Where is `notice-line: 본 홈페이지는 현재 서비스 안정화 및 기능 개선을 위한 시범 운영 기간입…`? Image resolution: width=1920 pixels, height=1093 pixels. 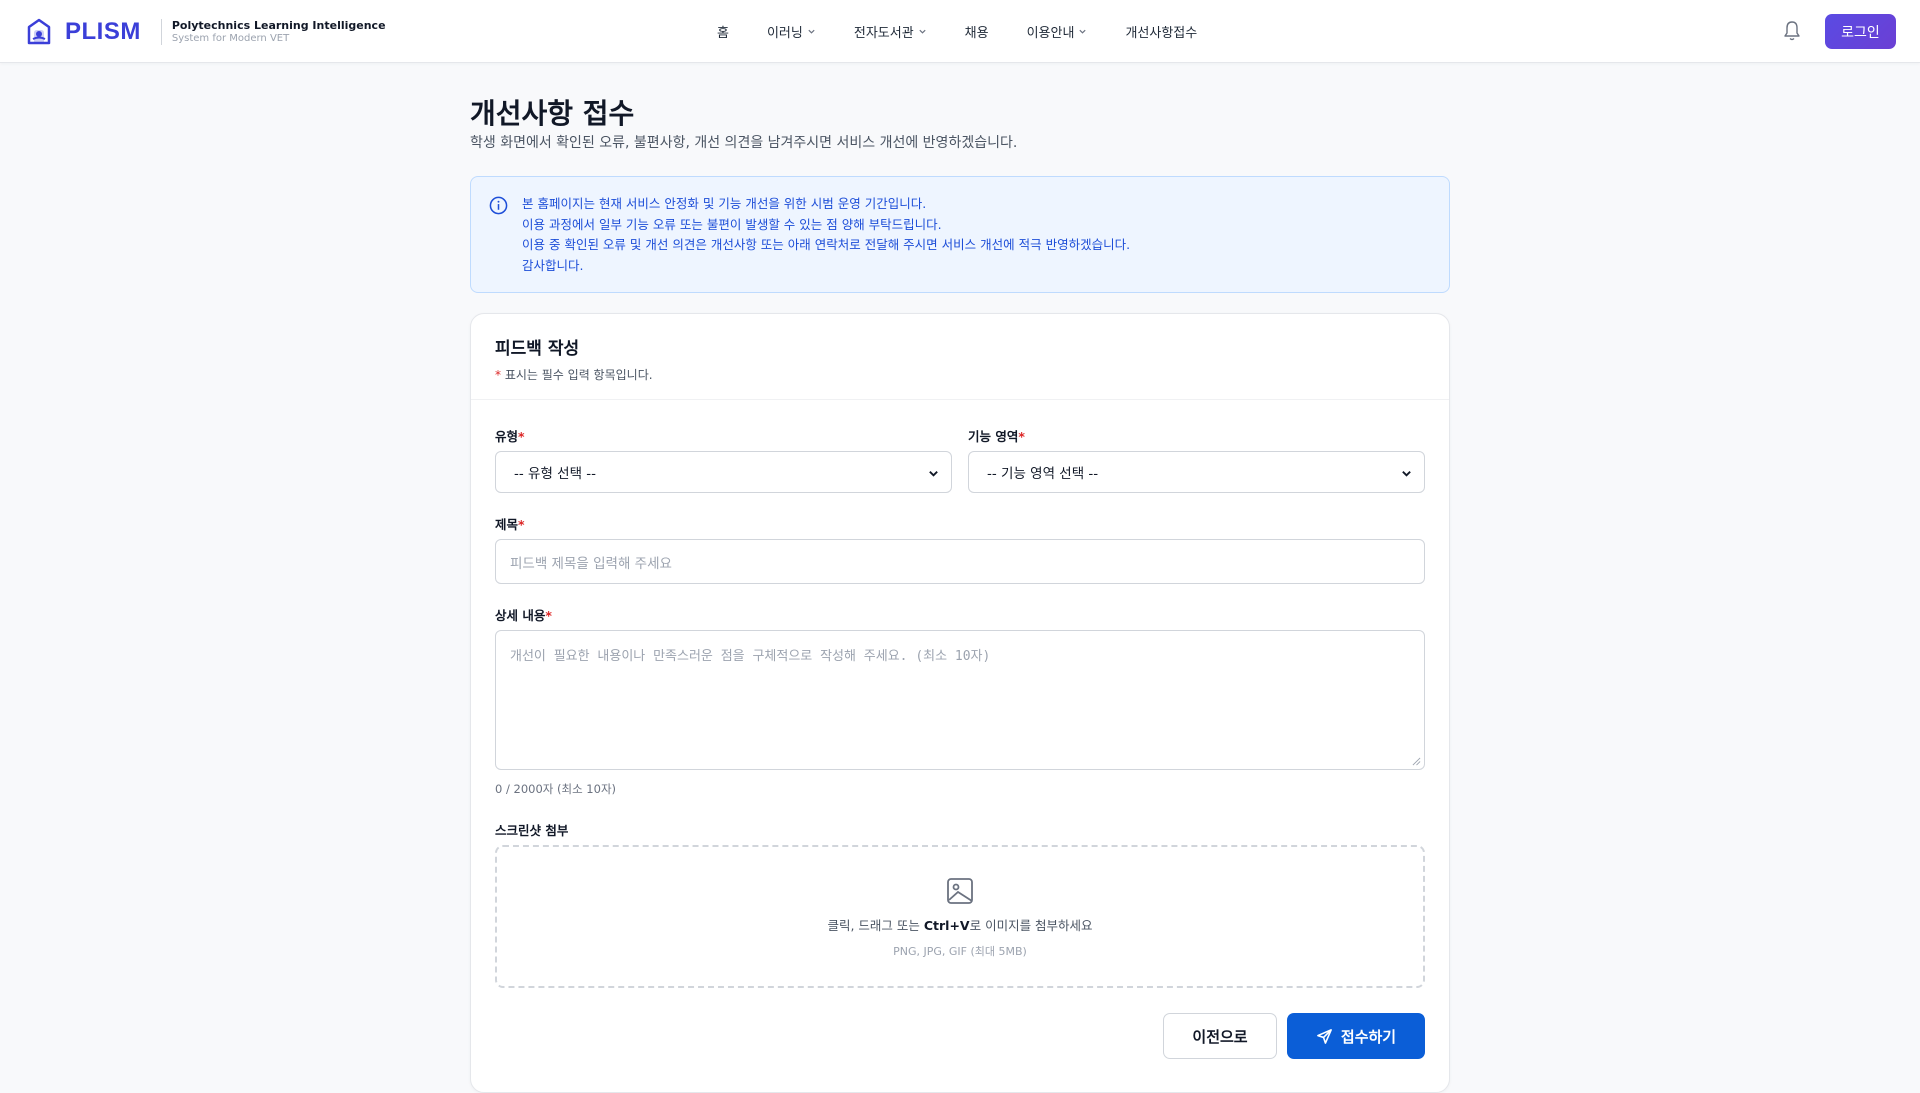
notice-line: 본 홈페이지는 현재 서비스 안정화 및 기능 개선을 위한 시범 운영 기간입… is located at coordinates (724, 203).